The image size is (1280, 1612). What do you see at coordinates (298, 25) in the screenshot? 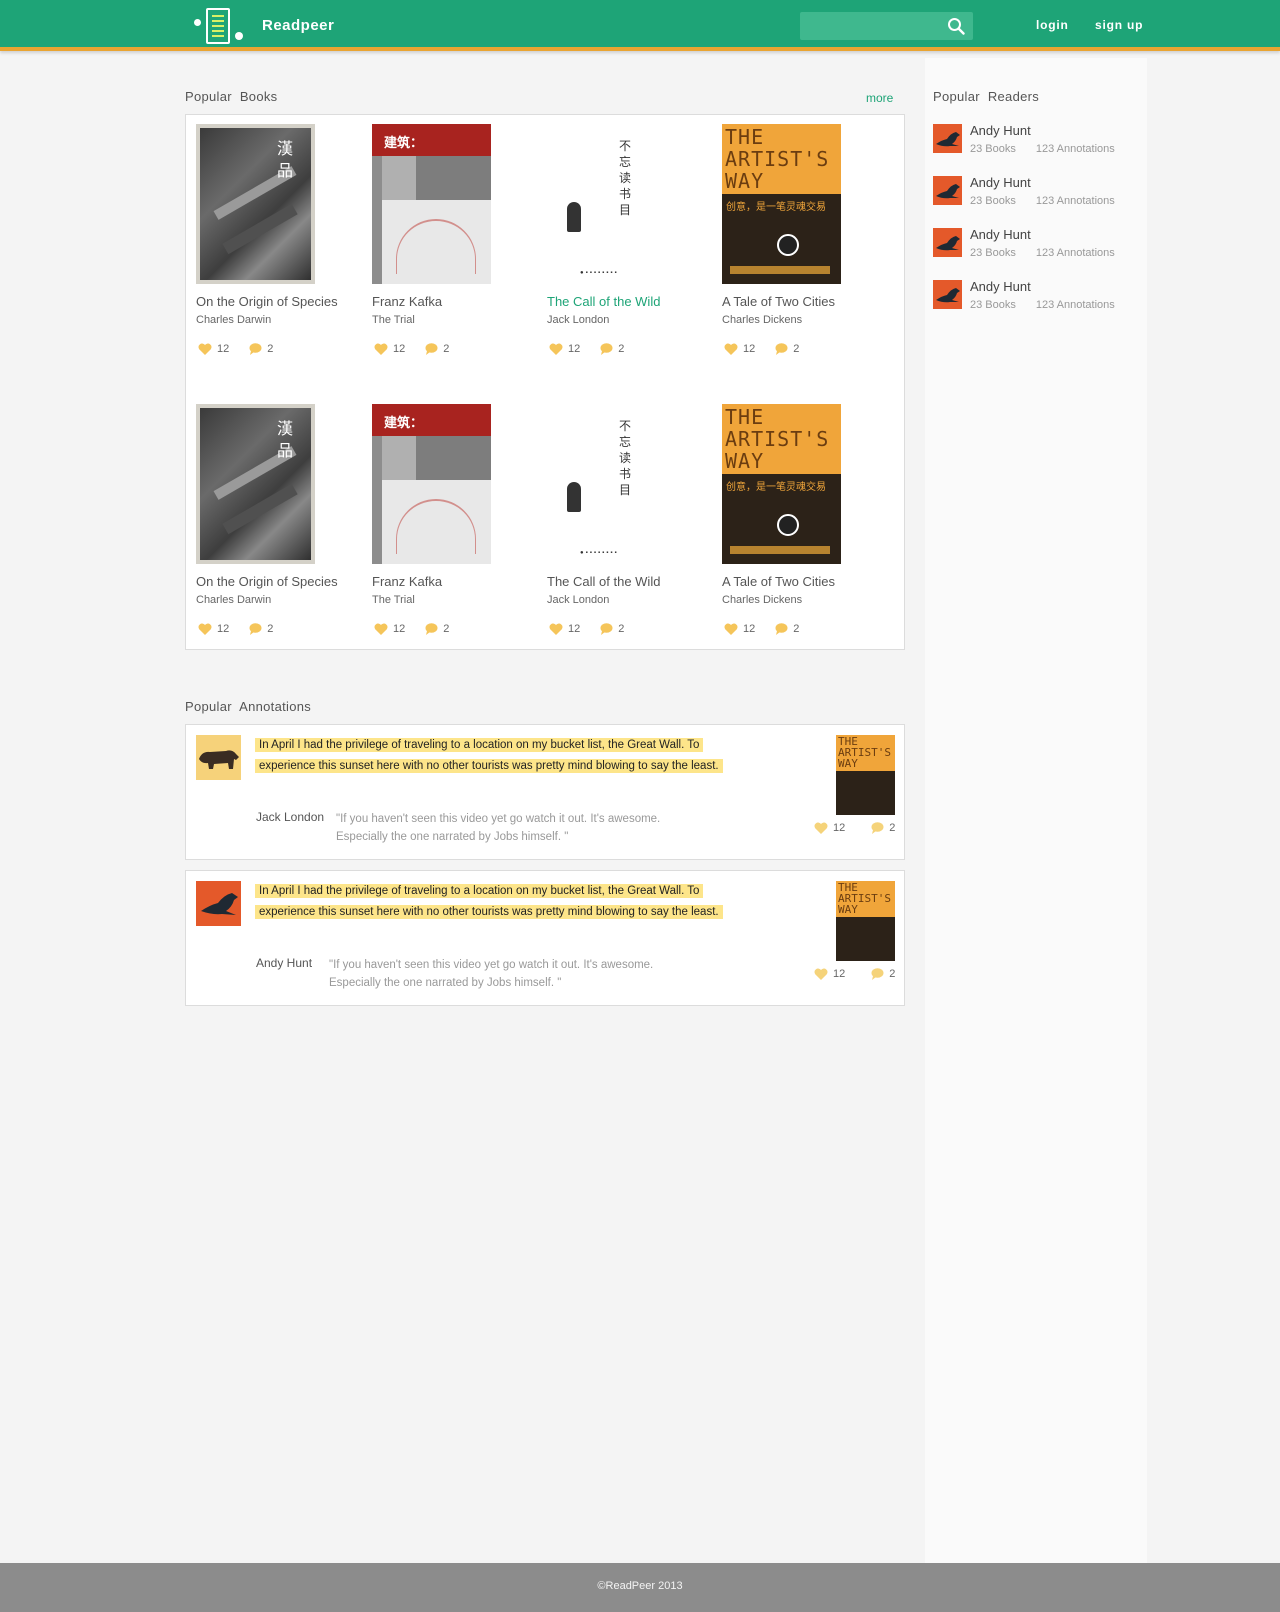
I see `brand-name: Readpeer` at bounding box center [298, 25].